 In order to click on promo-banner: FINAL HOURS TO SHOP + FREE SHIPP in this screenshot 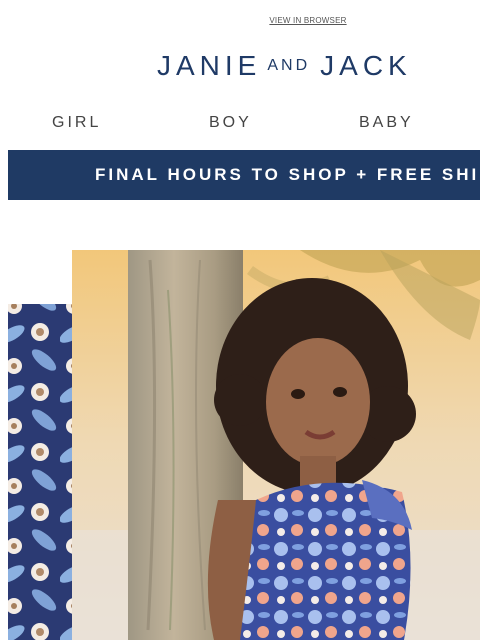, I will do `click(244, 175)`.